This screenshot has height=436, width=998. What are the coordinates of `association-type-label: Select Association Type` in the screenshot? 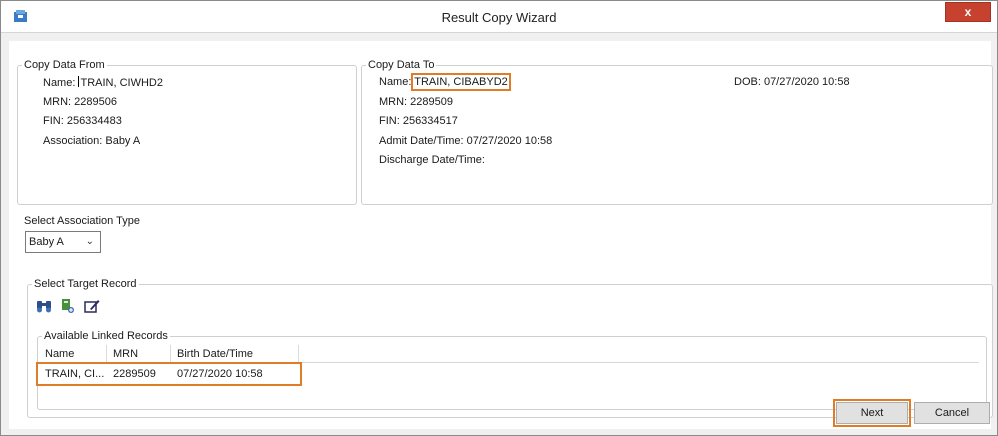 It's located at (82, 221).